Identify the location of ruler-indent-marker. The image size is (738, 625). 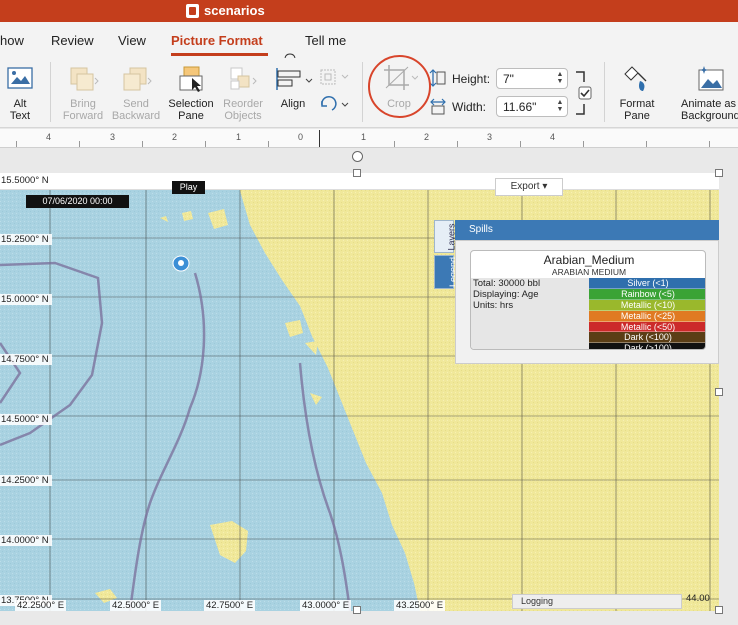
(319, 138).